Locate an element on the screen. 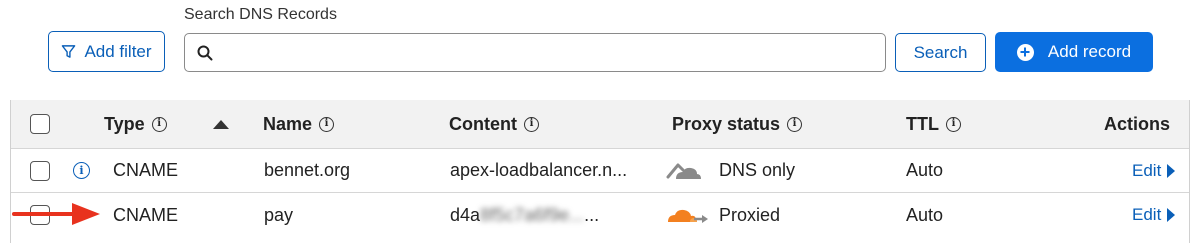 The image size is (1200, 243). add-record-button: Add record is located at coordinates (1074, 52).